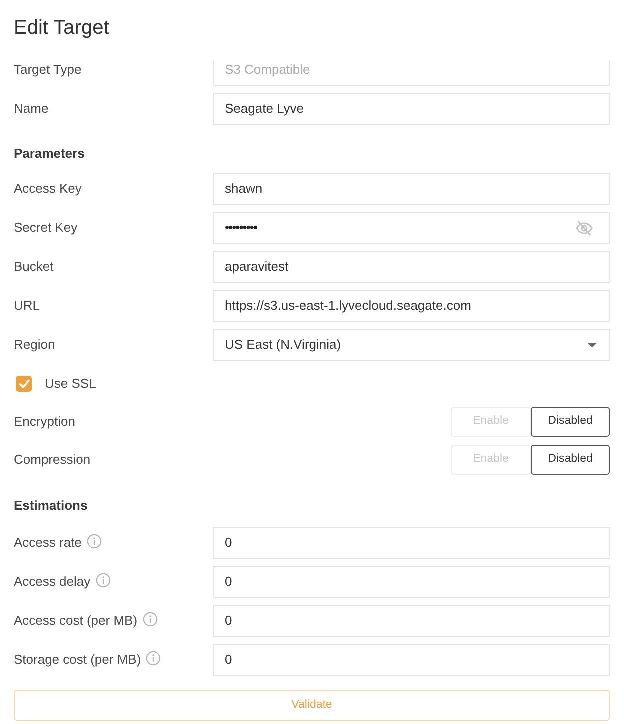 The height and width of the screenshot is (724, 624). I want to click on field-label: Access delay, so click(52, 582).